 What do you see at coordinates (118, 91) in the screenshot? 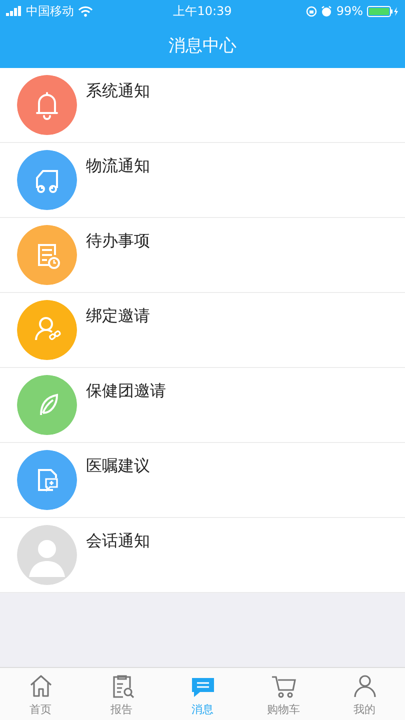
I see `category-title: 系统通知` at bounding box center [118, 91].